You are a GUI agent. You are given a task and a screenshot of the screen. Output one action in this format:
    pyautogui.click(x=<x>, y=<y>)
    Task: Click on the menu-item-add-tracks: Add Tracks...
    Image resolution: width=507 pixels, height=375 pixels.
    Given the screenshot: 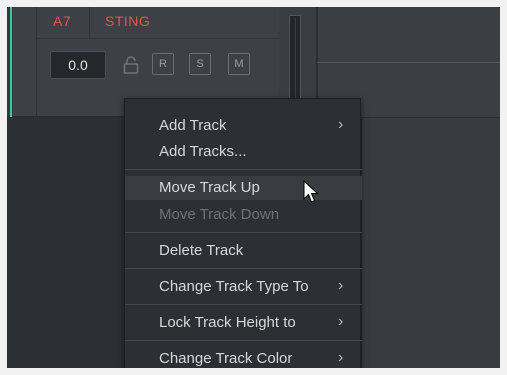 What is the action you would take?
    pyautogui.click(x=243, y=152)
    